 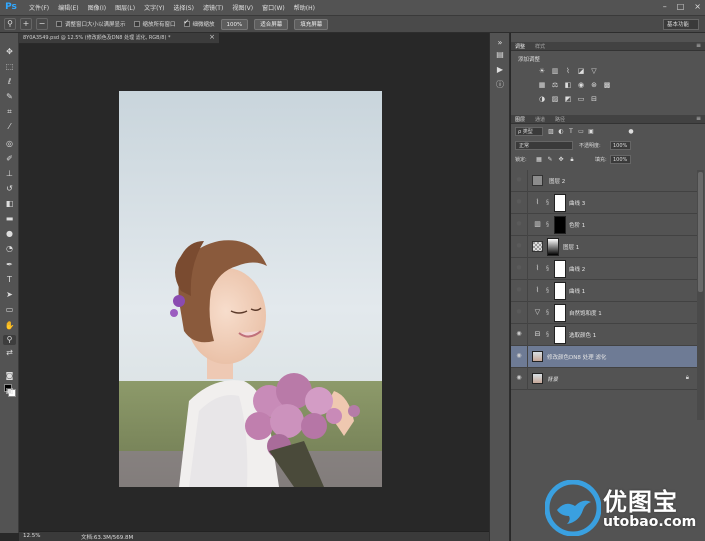 I want to click on lock-all-icon: 🔒︎, so click(x=572, y=159).